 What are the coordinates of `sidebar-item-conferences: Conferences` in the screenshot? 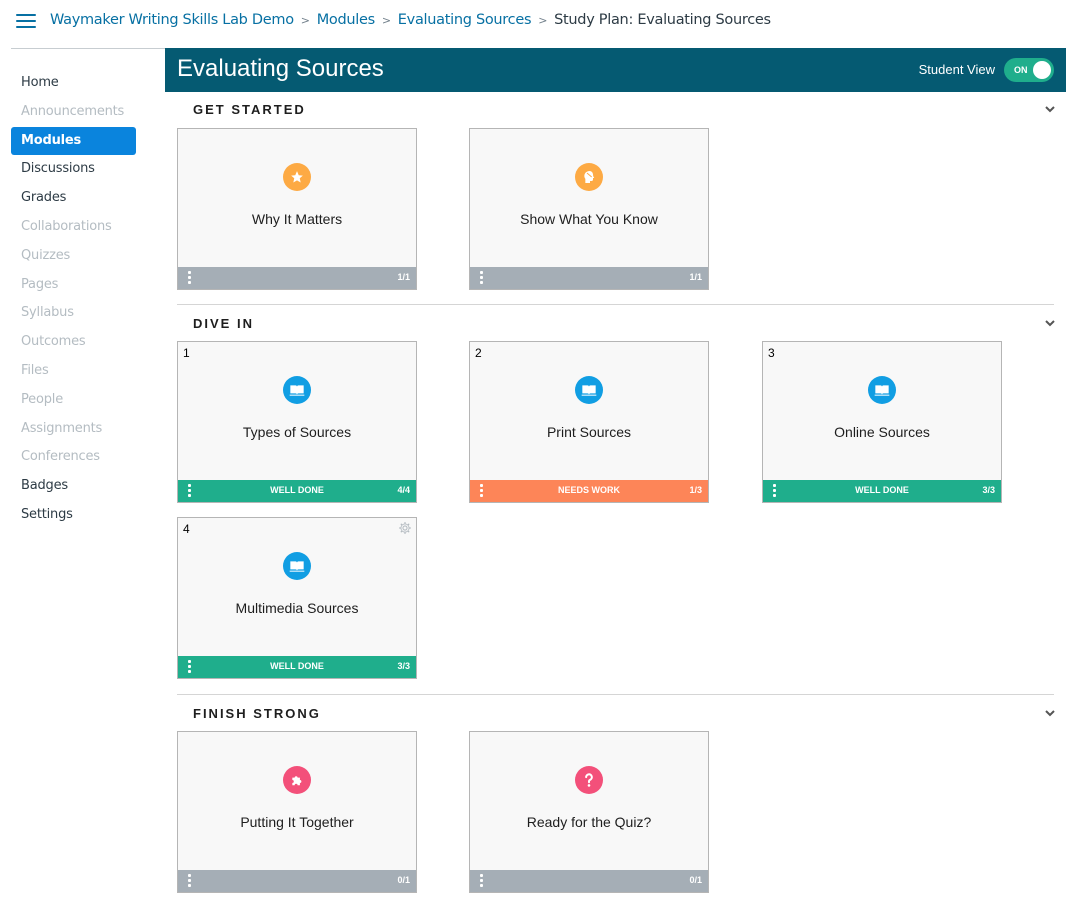 It's located at (73, 457).